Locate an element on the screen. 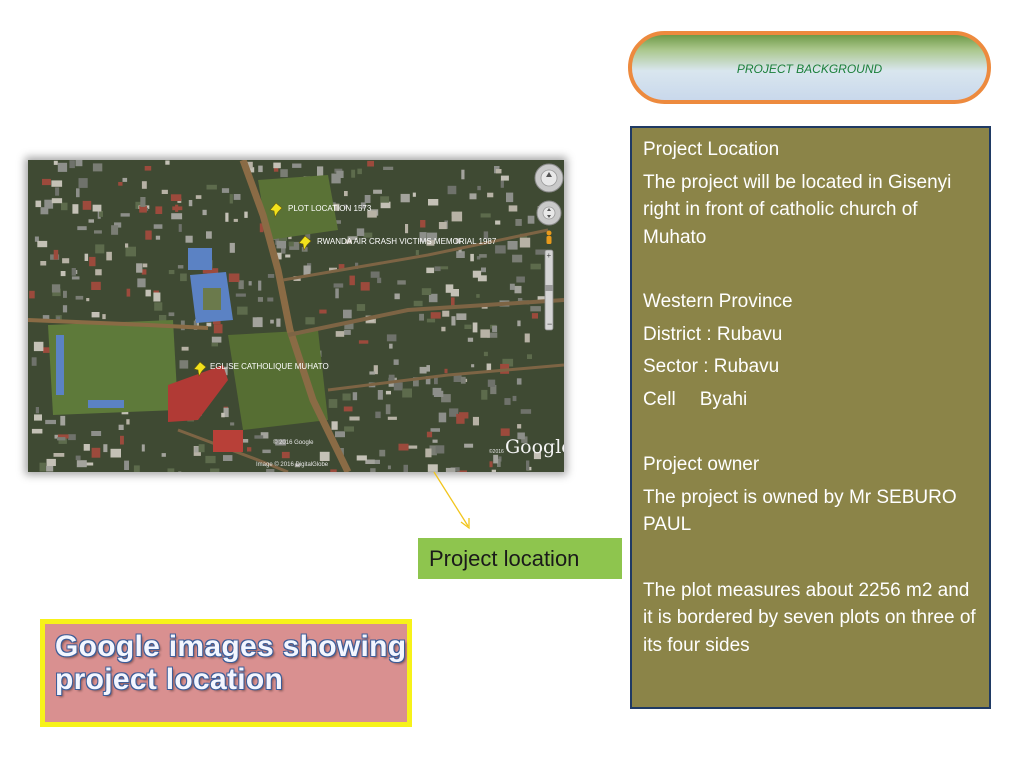 This screenshot has width=1024, height=768. zoom-handle is located at coordinates (549, 288).